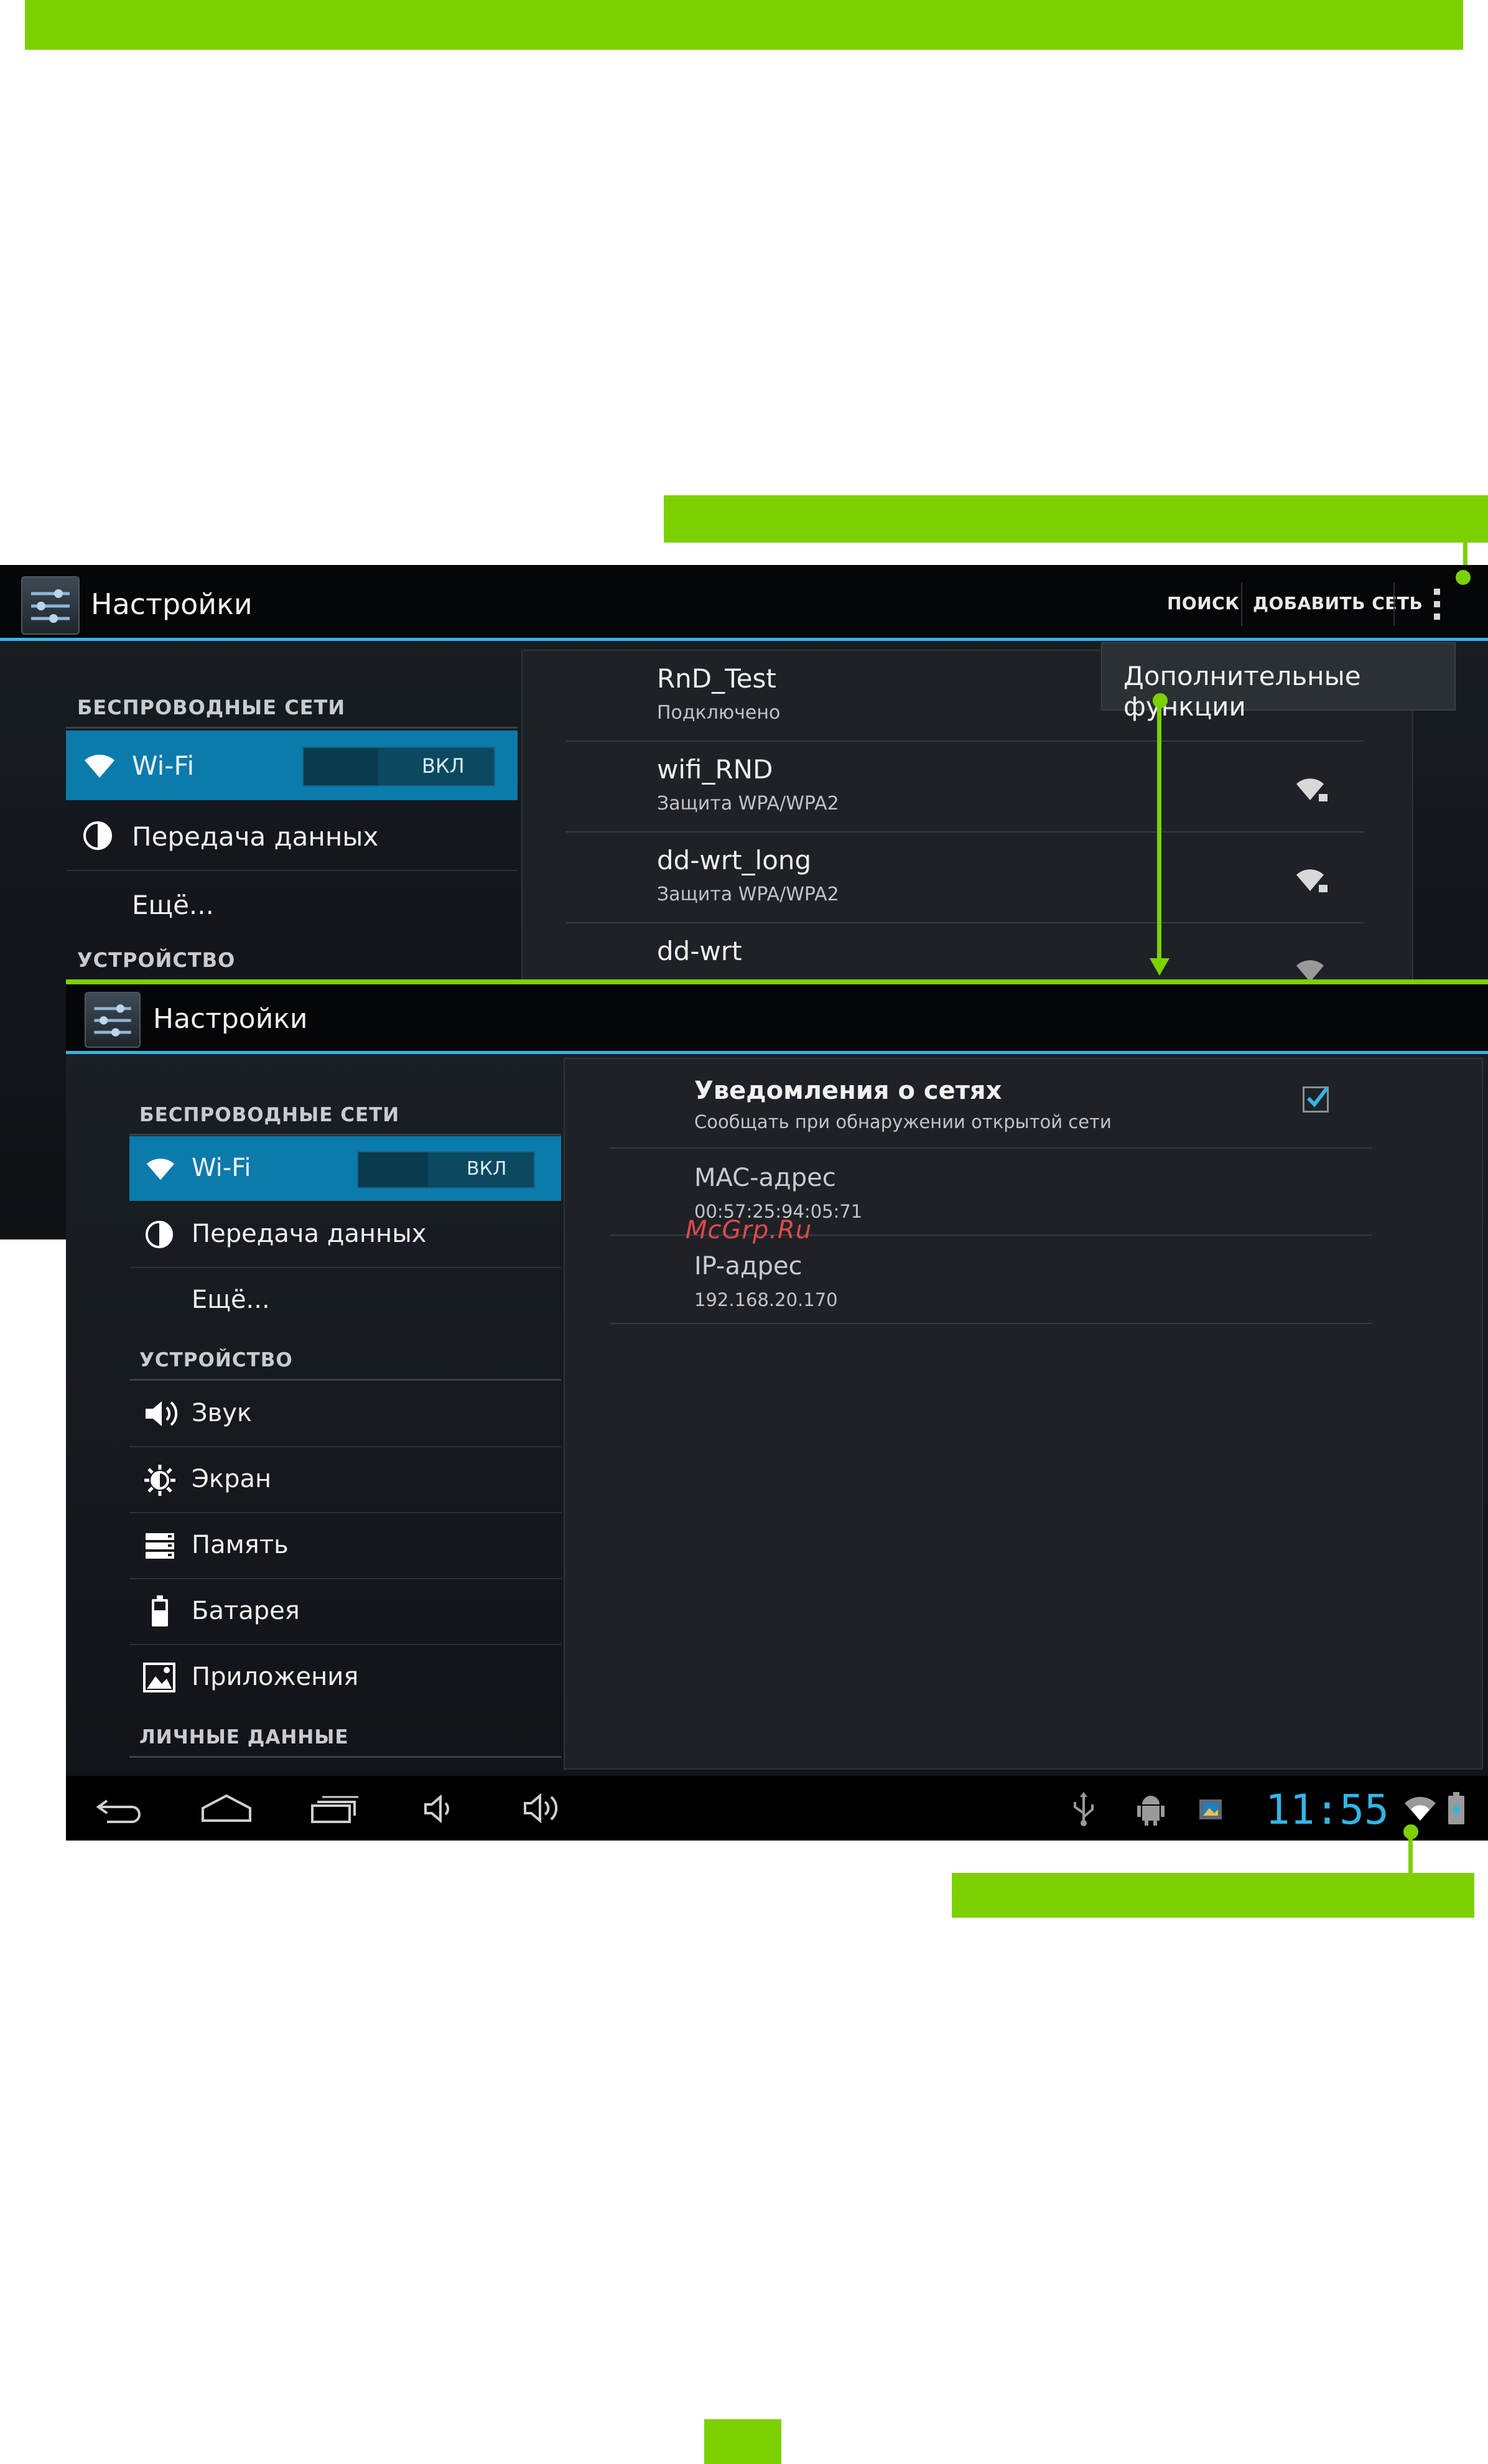  I want to click on battery-charging-icon, so click(1456, 1808).